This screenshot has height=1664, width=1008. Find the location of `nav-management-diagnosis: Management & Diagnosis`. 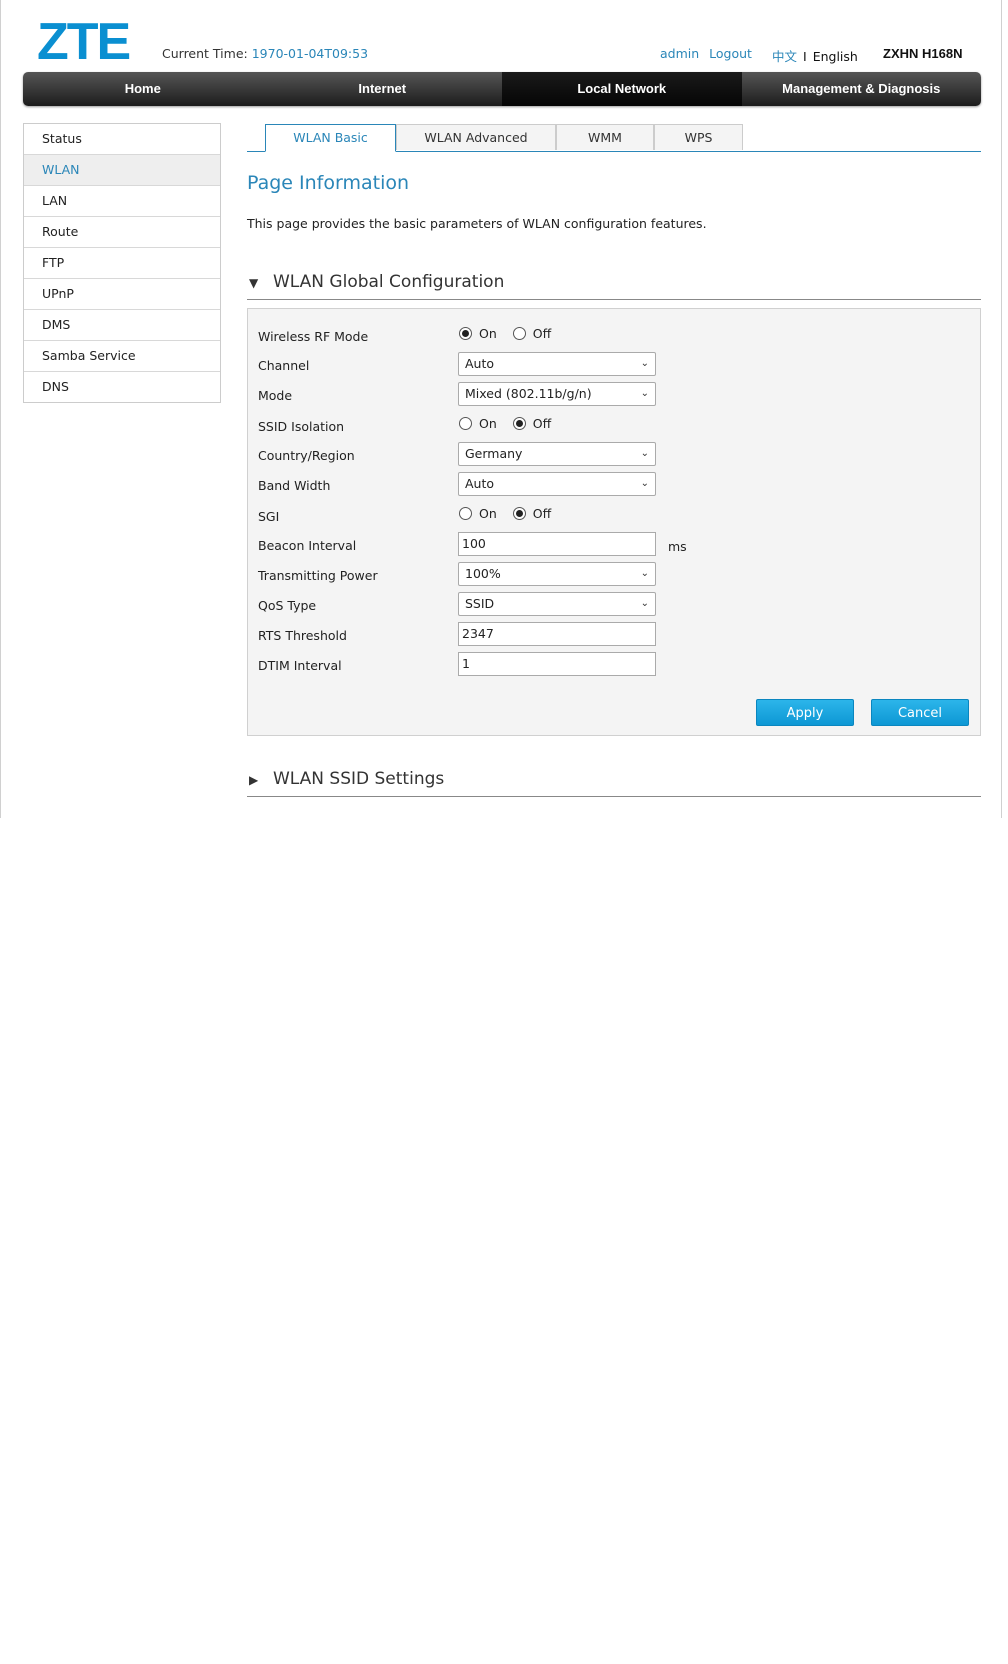

nav-management-diagnosis: Management & Diagnosis is located at coordinates (862, 89).